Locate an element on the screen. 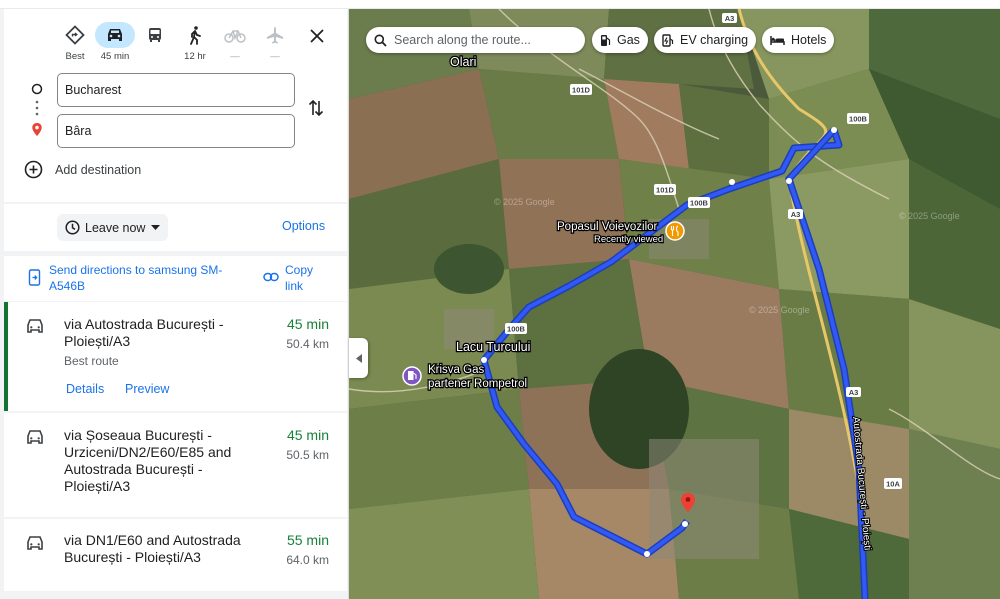  collapse-panel-button is located at coordinates (358, 358).